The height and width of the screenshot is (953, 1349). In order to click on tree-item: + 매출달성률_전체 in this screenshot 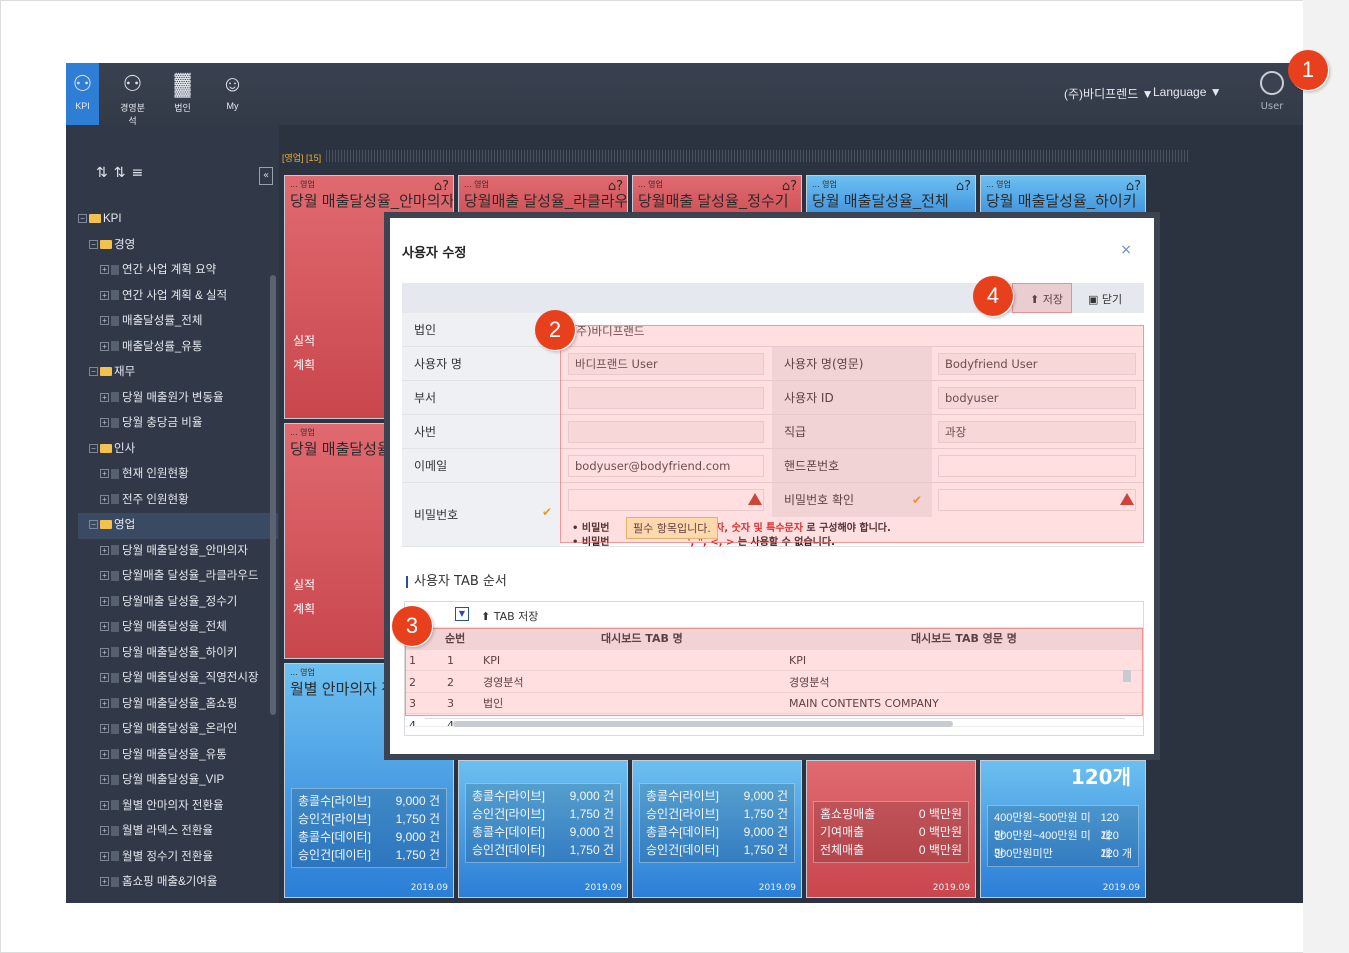, I will do `click(178, 322)`.